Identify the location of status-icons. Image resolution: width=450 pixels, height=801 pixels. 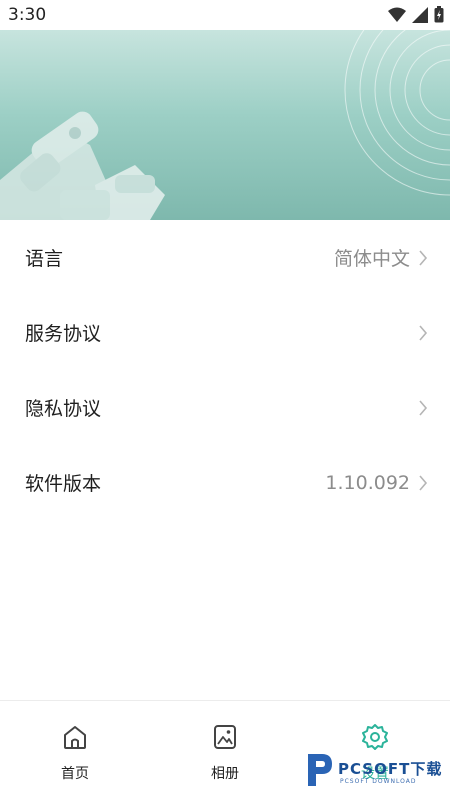
(416, 14).